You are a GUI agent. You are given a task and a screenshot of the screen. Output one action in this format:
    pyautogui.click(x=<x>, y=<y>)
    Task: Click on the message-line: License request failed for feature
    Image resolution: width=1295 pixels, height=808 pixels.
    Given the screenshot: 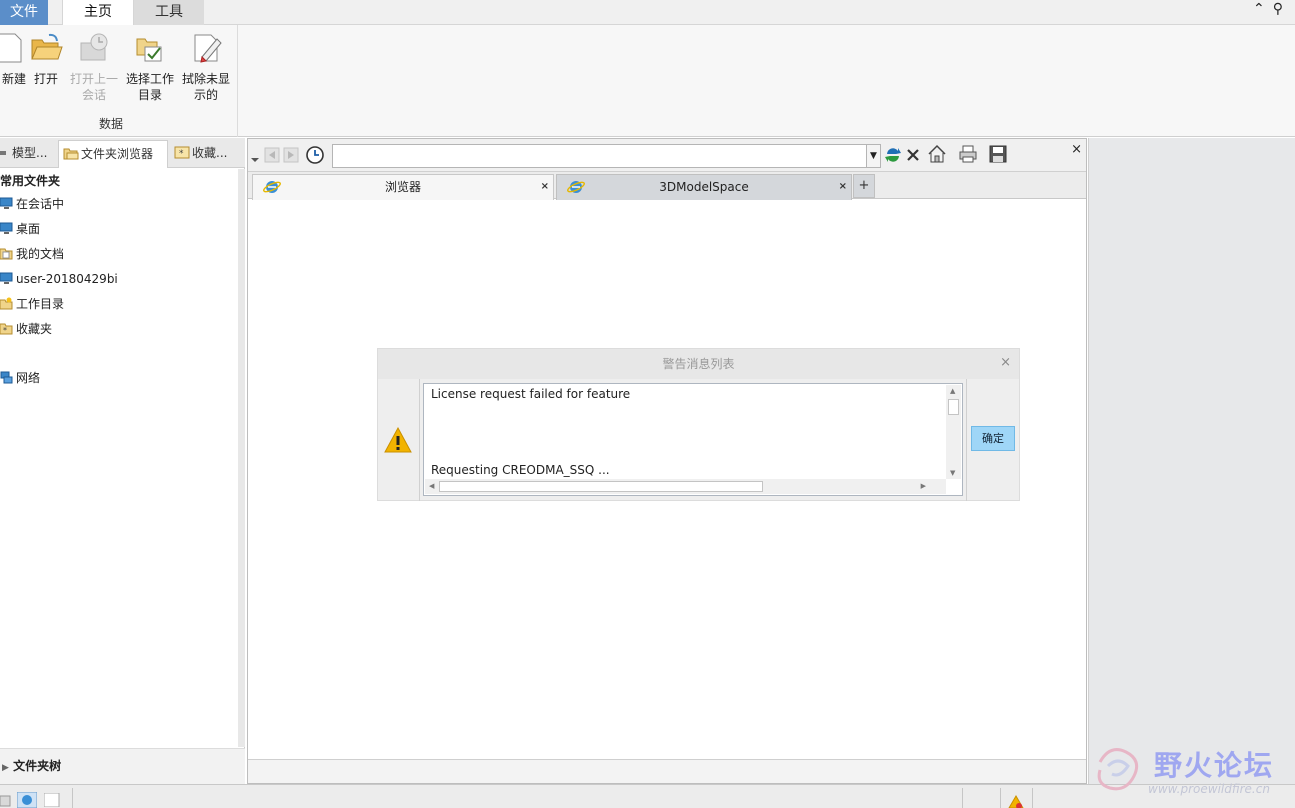 What is the action you would take?
    pyautogui.click(x=531, y=394)
    